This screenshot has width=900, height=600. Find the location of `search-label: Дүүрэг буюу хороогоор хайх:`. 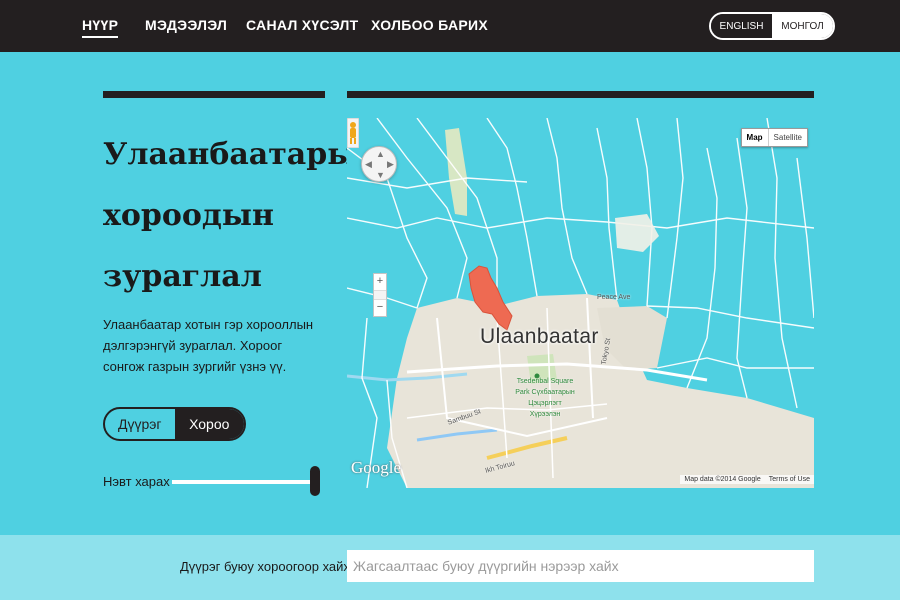

search-label: Дүүрэг буюу хороогоор хайх: is located at coordinates (267, 566).